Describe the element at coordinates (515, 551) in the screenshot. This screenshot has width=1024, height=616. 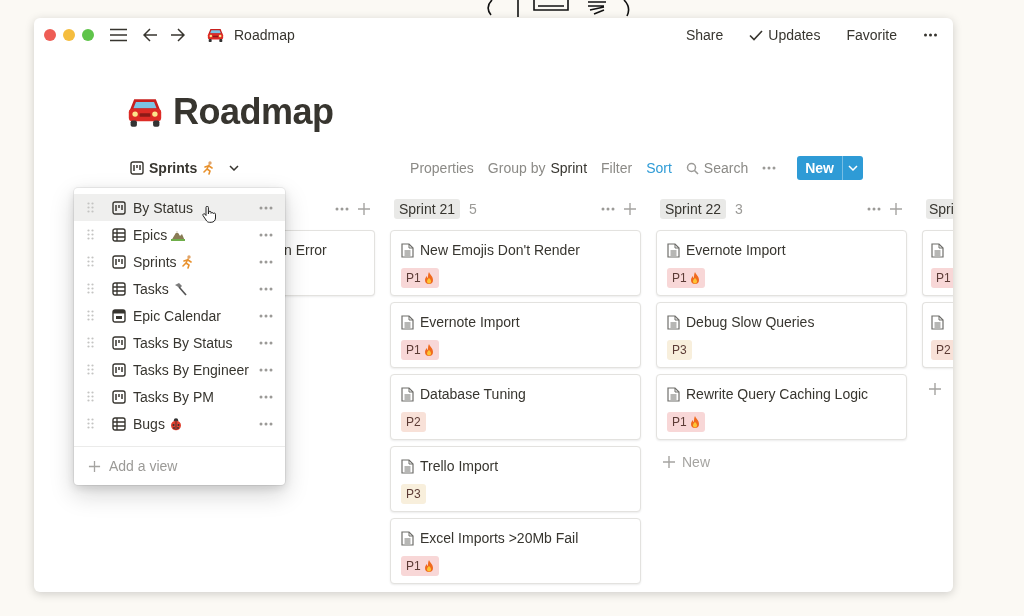
I see `task-card: Excel Imports >20Mb Fail P1` at that location.